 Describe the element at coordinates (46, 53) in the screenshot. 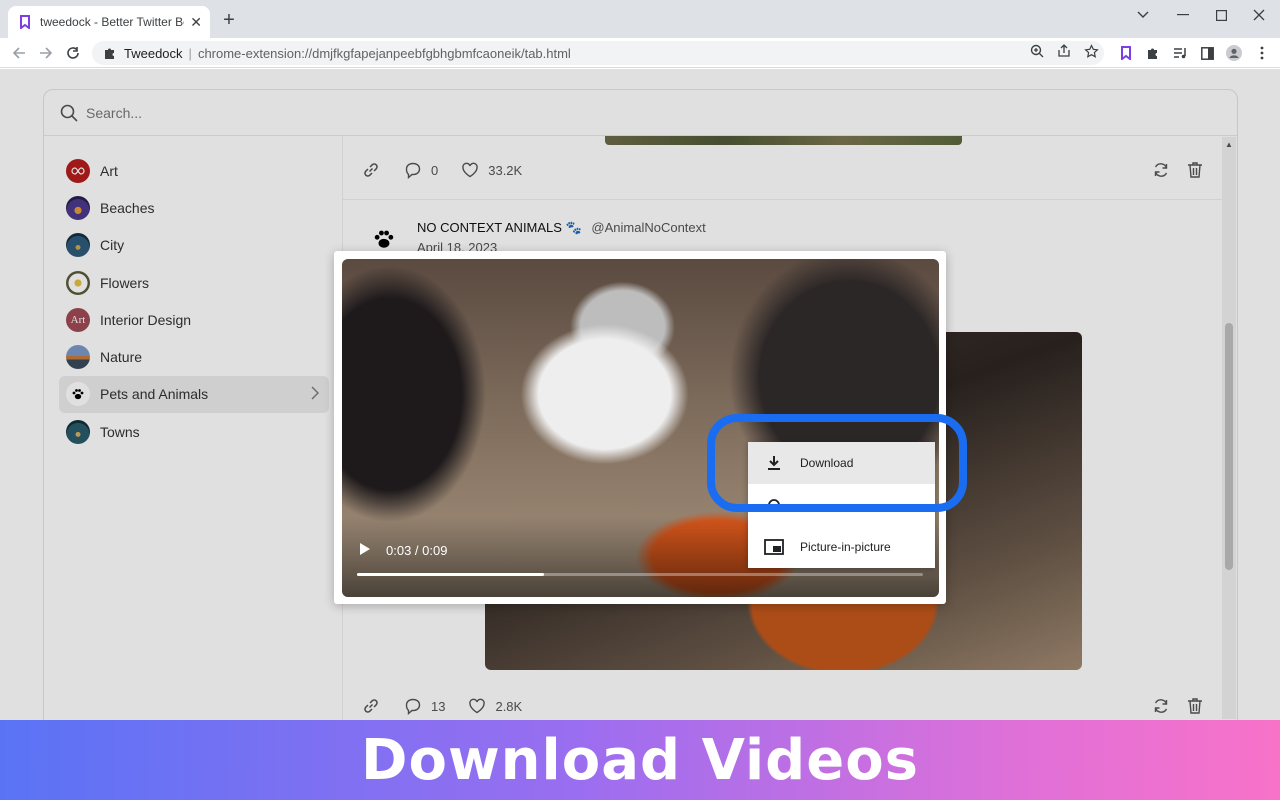

I see `forward-arrow-icon` at that location.